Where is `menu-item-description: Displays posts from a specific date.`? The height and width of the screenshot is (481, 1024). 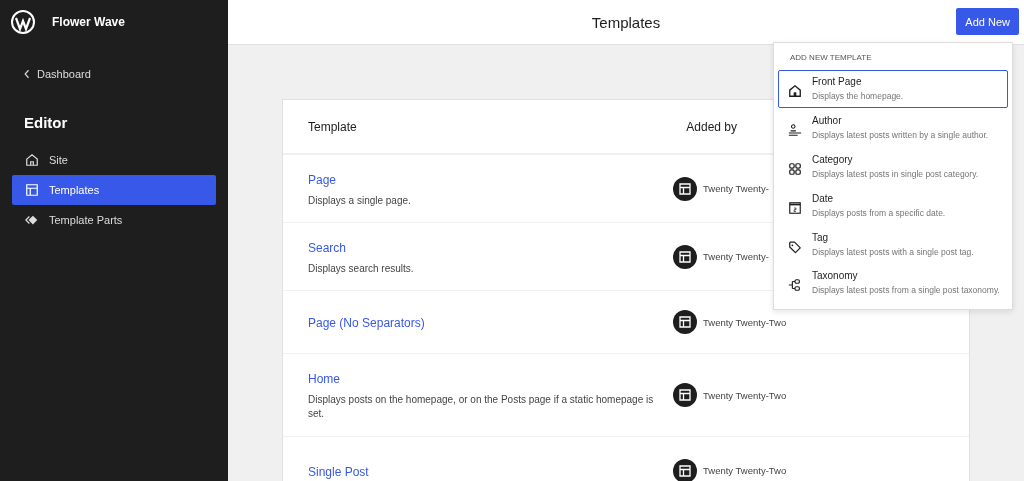
menu-item-description: Displays posts from a specific date. is located at coordinates (879, 213).